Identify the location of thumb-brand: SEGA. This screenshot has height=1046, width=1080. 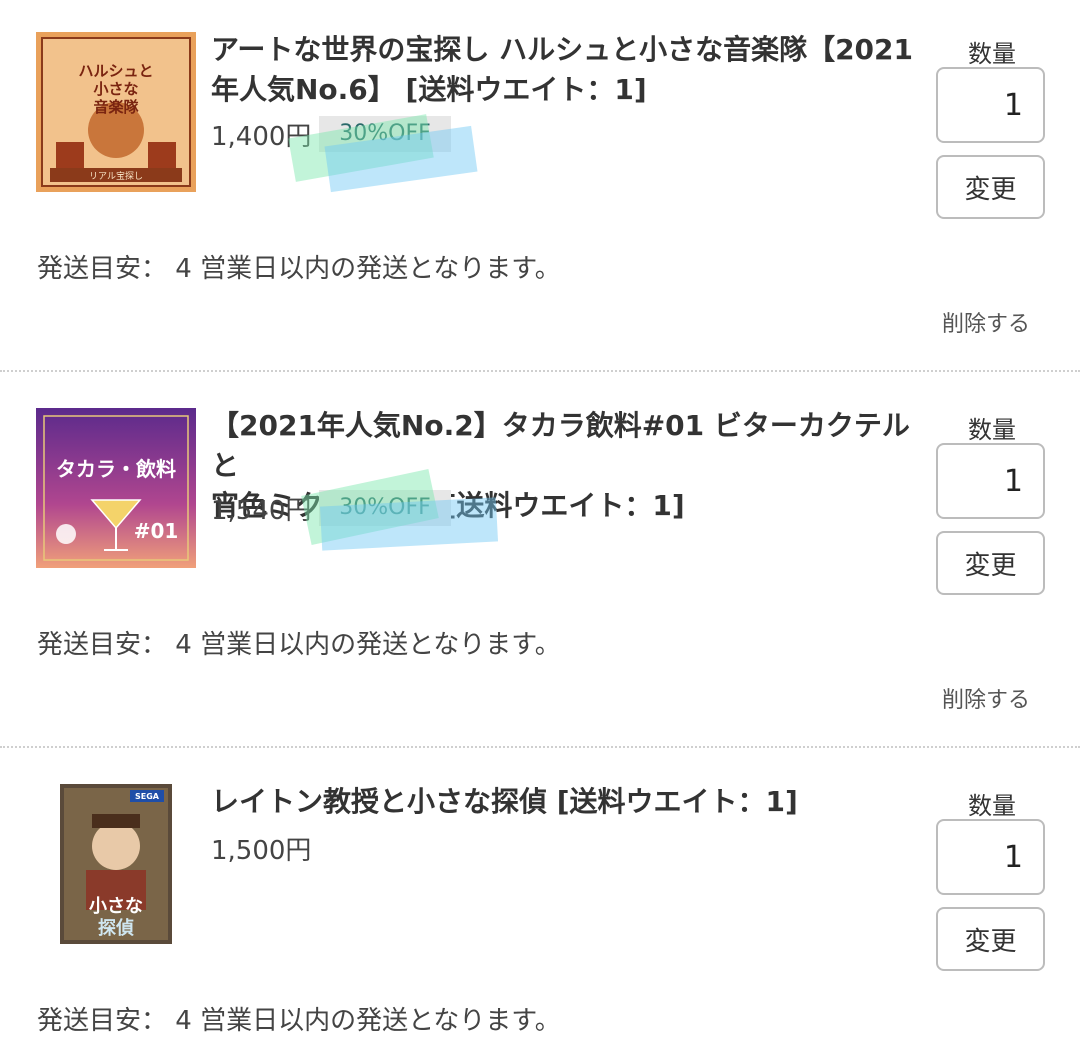
(147, 796).